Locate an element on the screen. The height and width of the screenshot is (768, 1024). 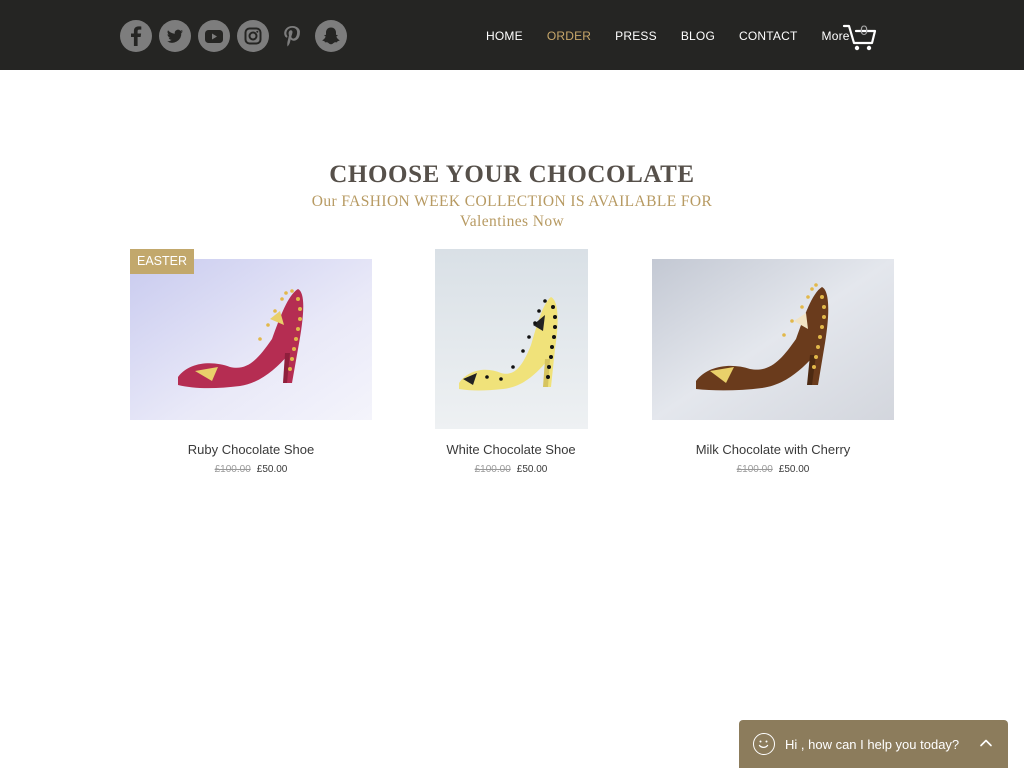
chat-message: Hi , how can I help you today? is located at coordinates (872, 744).